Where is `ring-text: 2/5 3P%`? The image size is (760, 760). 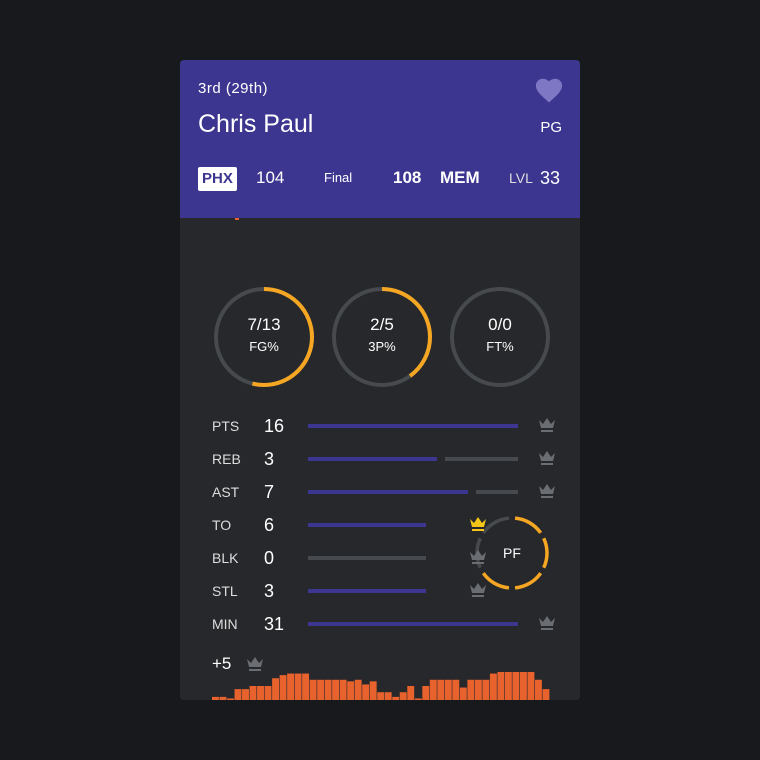
ring-text: 2/5 3P% is located at coordinates (382, 334).